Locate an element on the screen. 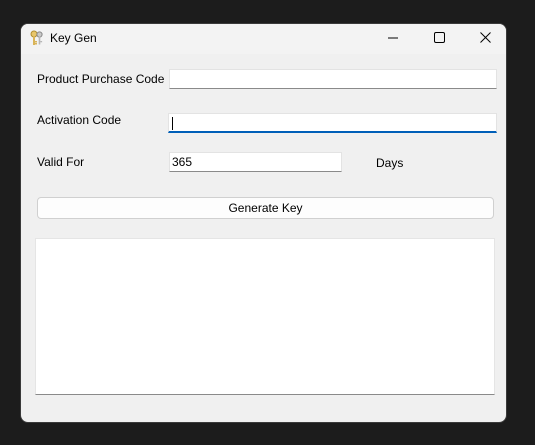 Image resolution: width=535 pixels, height=445 pixels. close-icon is located at coordinates (485, 39).